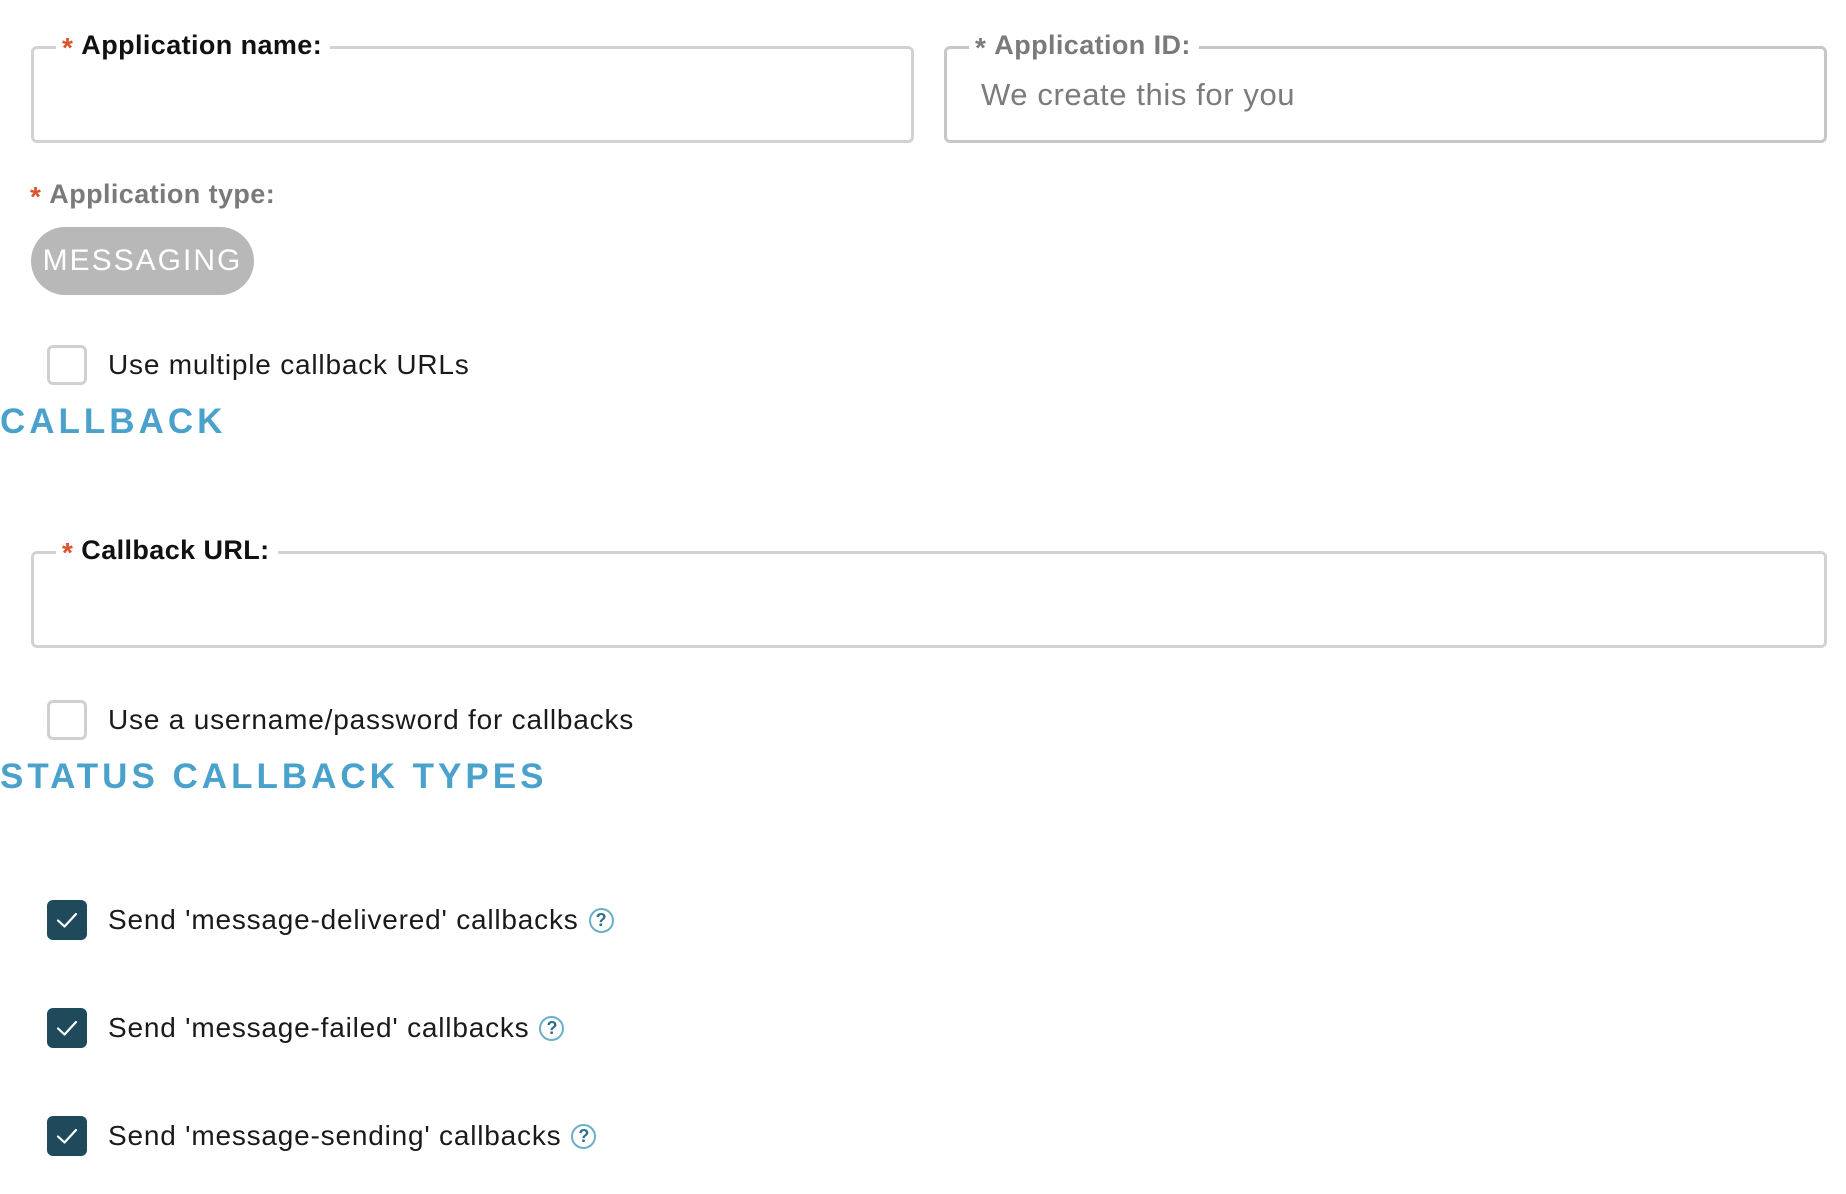 This screenshot has height=1194, width=1846. I want to click on application-name-input, so click(472, 94).